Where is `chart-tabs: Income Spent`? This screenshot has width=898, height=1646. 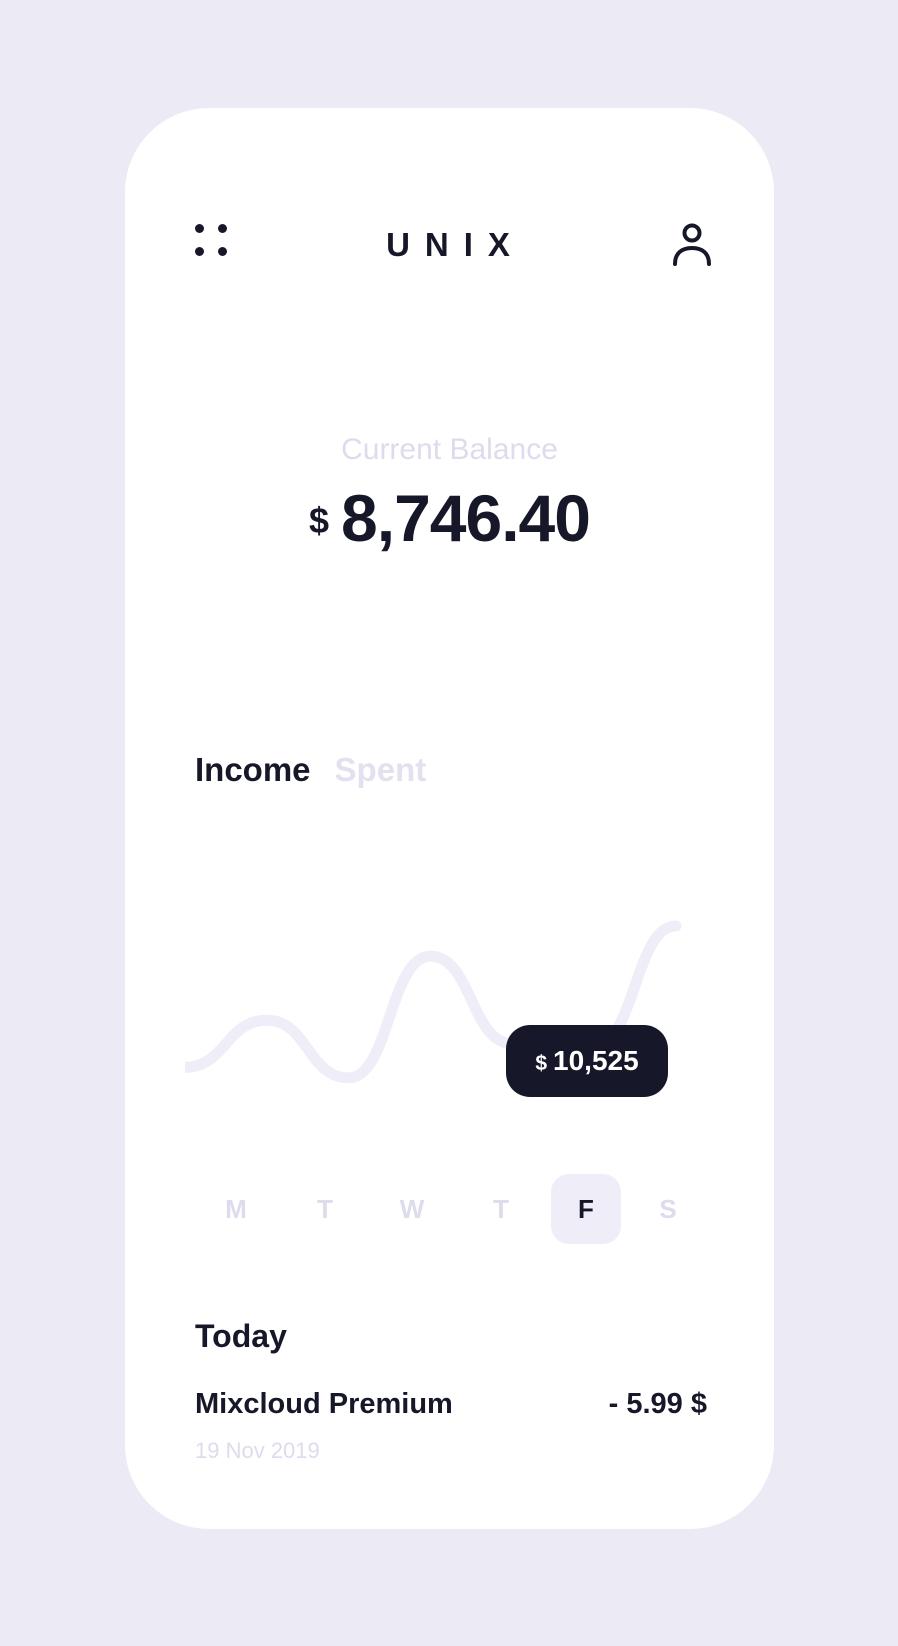 chart-tabs: Income Spent is located at coordinates (310, 770).